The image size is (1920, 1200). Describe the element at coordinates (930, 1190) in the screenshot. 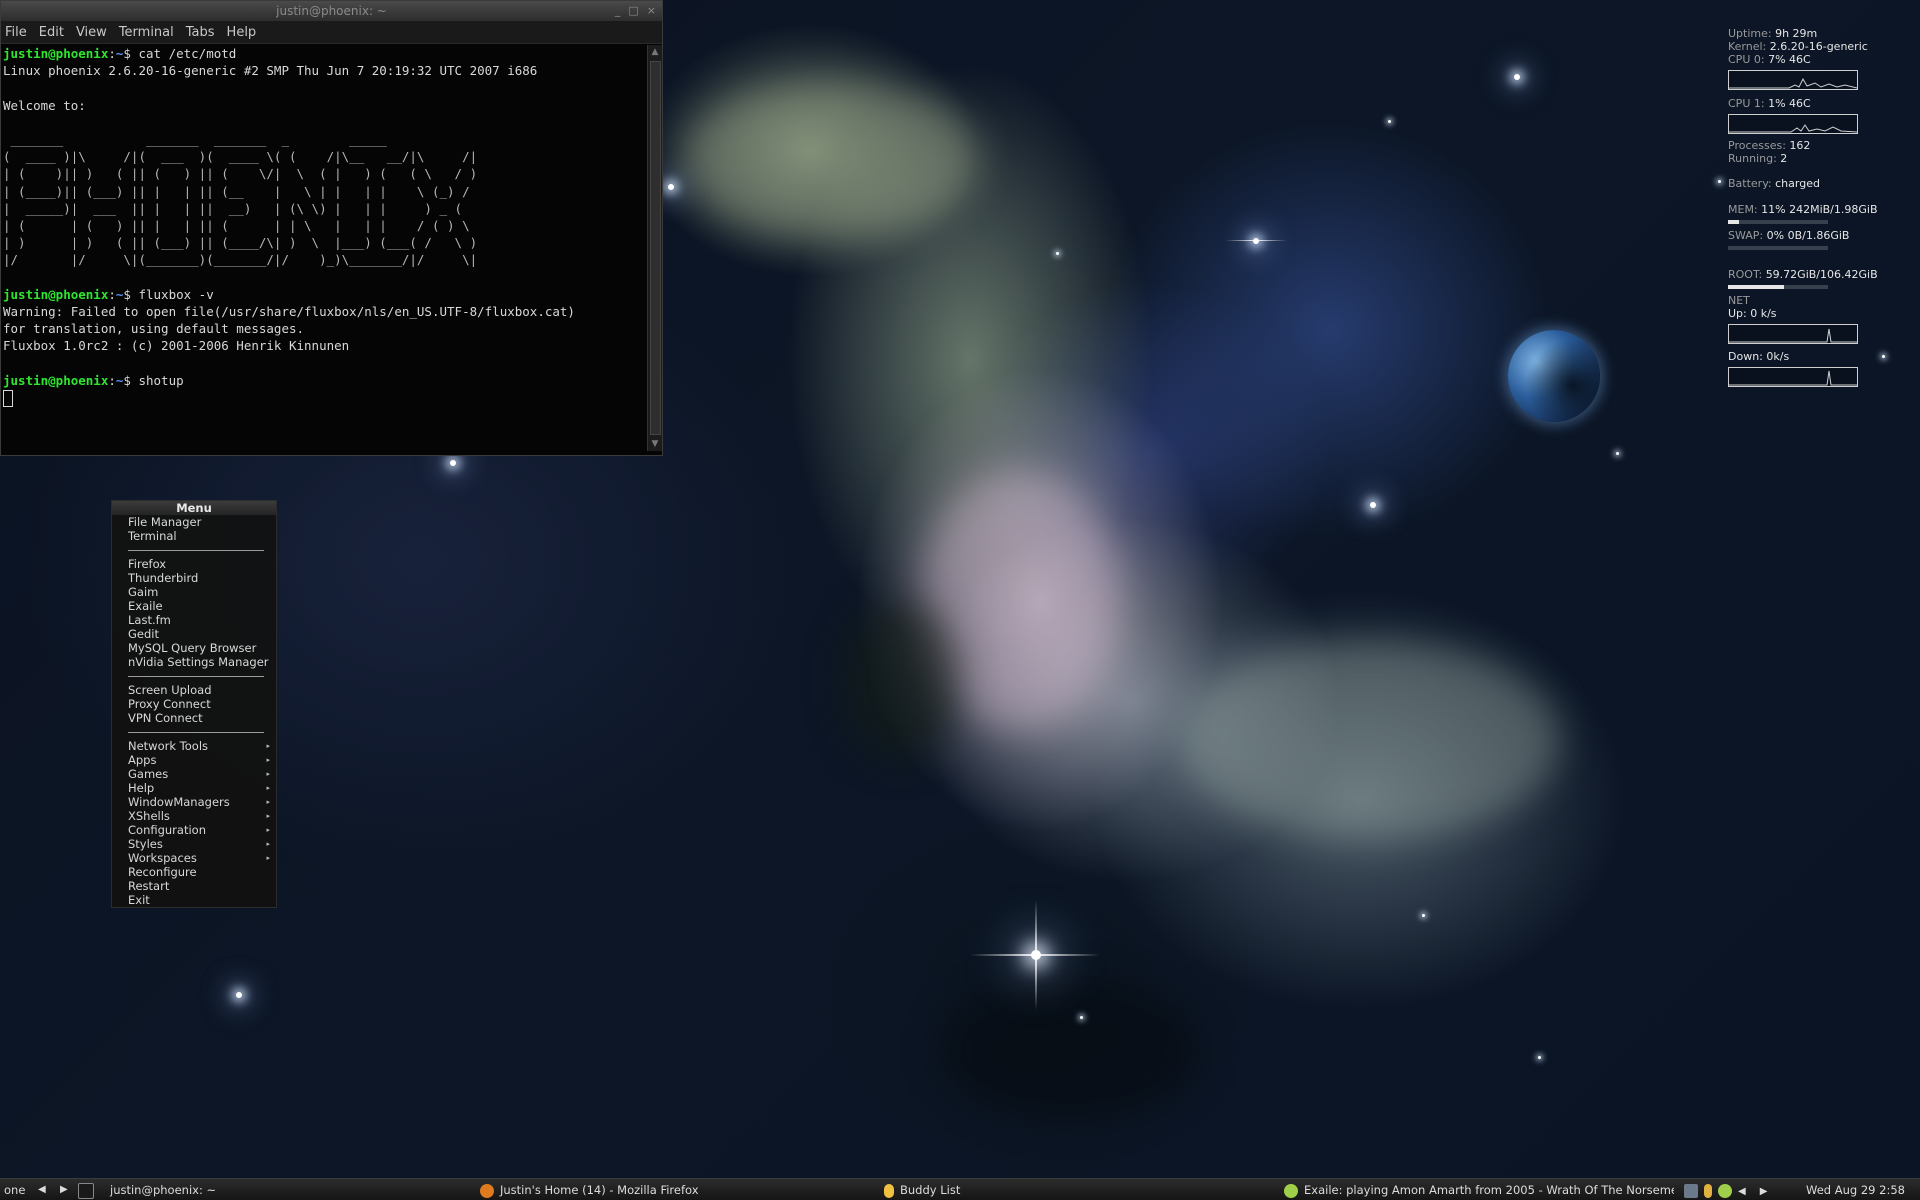

I see `task-label: Buddy List` at that location.